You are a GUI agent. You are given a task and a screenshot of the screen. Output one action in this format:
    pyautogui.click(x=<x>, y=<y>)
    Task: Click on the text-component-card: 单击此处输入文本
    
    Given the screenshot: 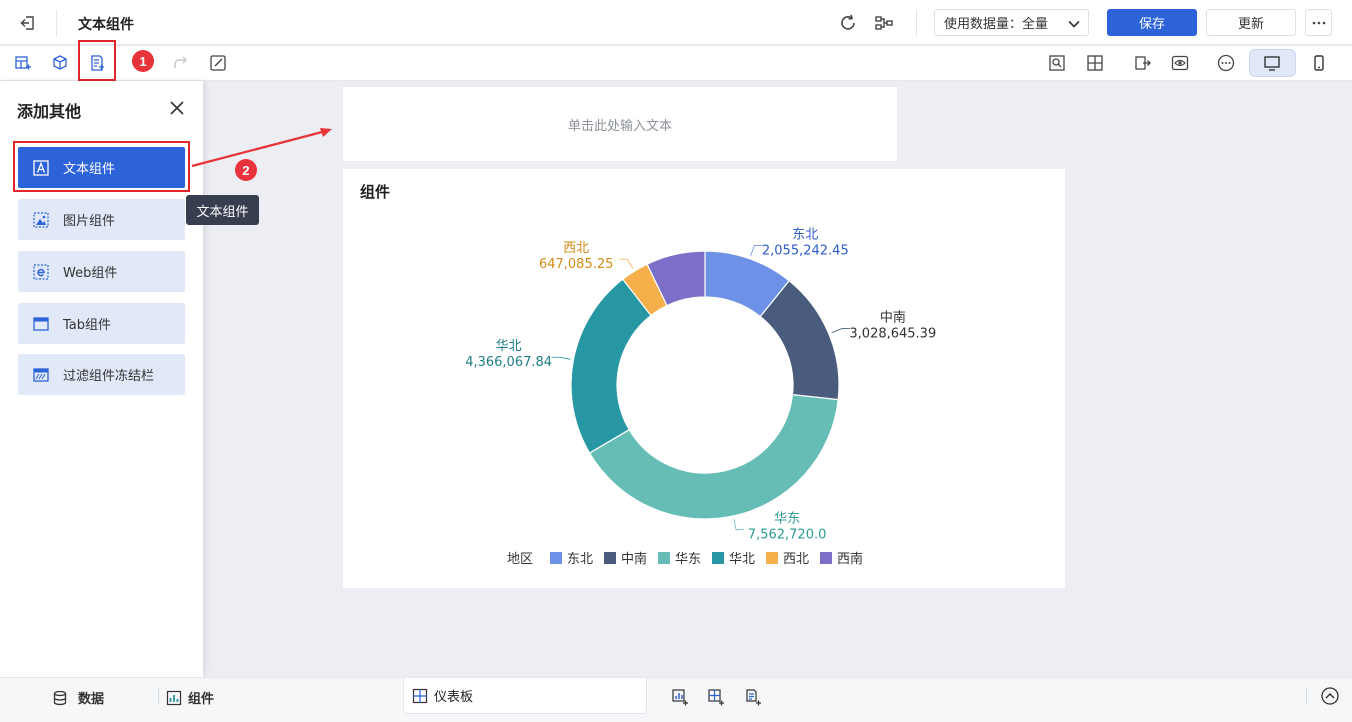 What is the action you would take?
    pyautogui.click(x=620, y=124)
    